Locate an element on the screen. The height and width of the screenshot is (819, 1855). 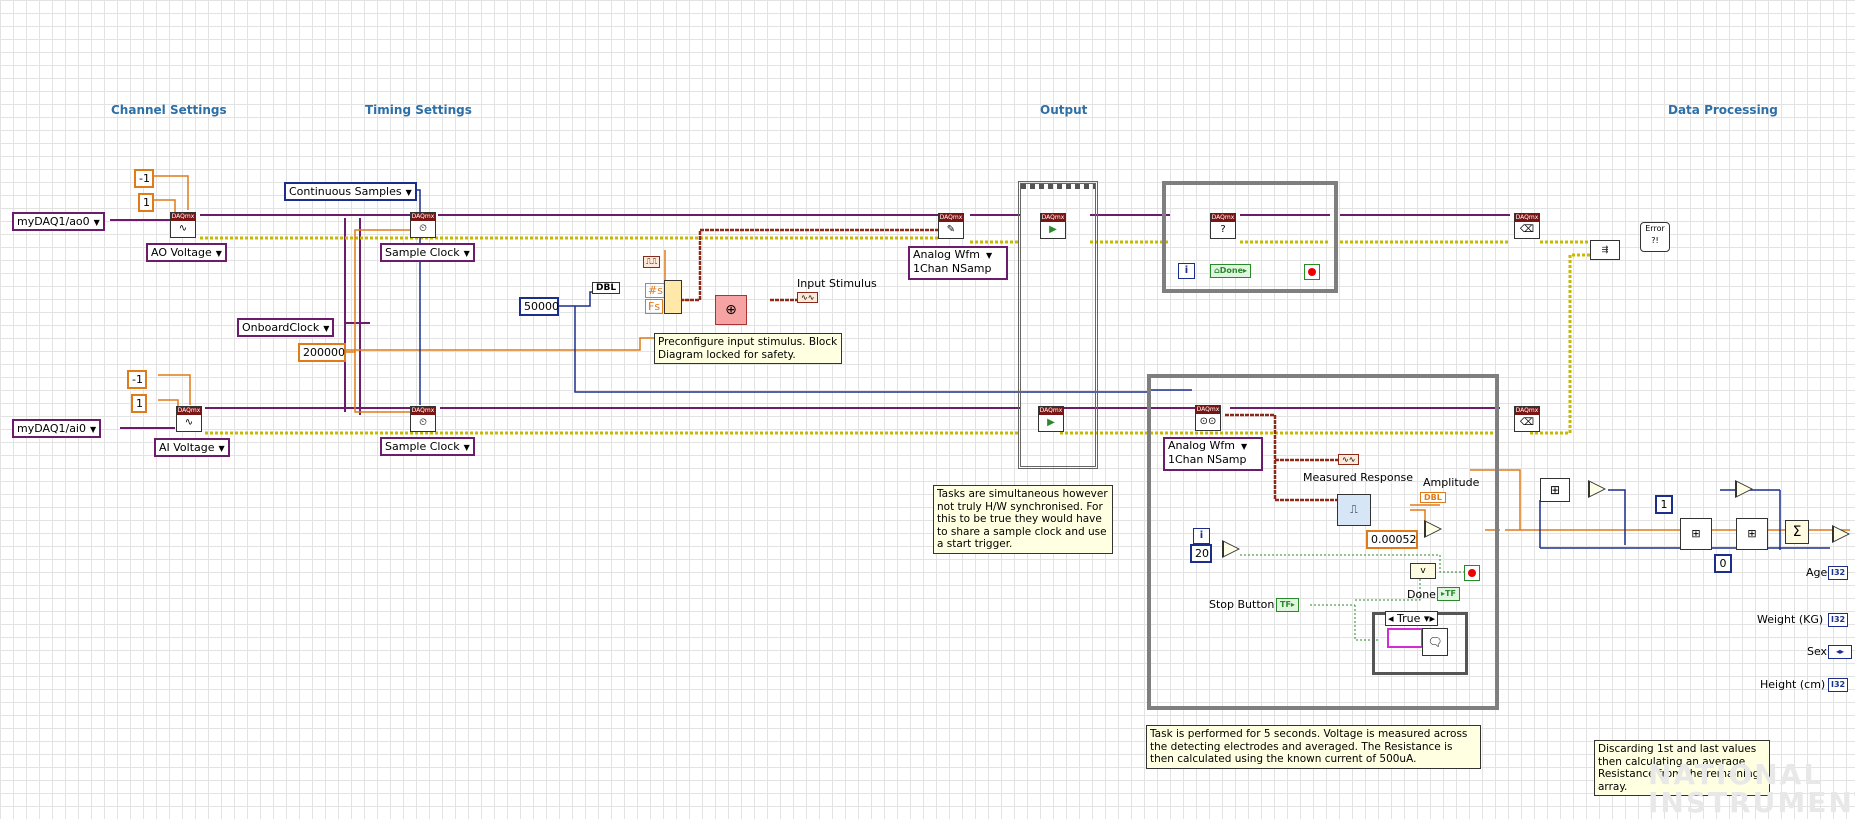
ai-channel-label: myDAQ1/ai0 is located at coordinates (51, 428).